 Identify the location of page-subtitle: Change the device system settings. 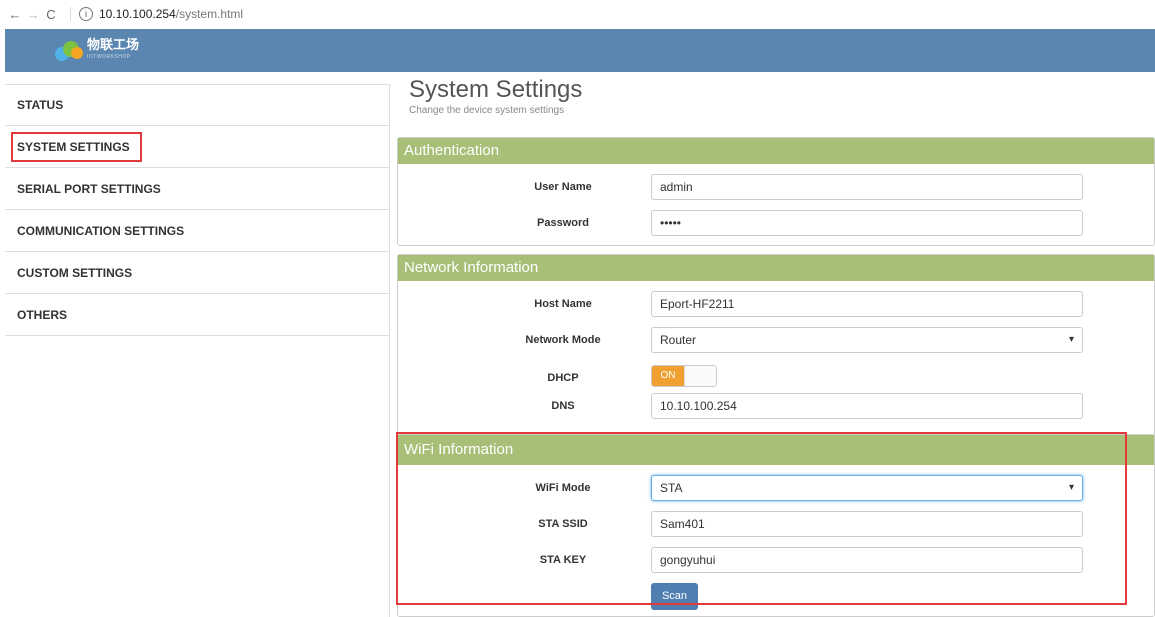
(487, 110).